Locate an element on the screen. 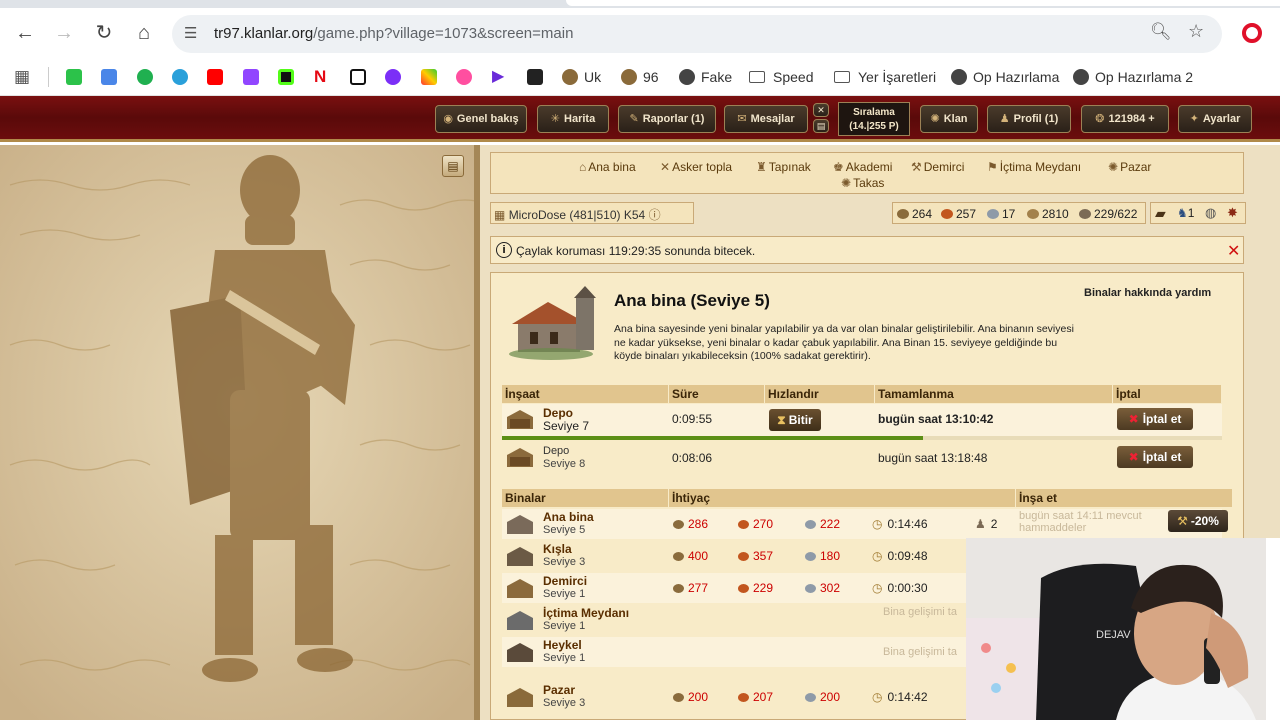  help-link: Binalar hakkında yardım is located at coordinates (1147, 293).